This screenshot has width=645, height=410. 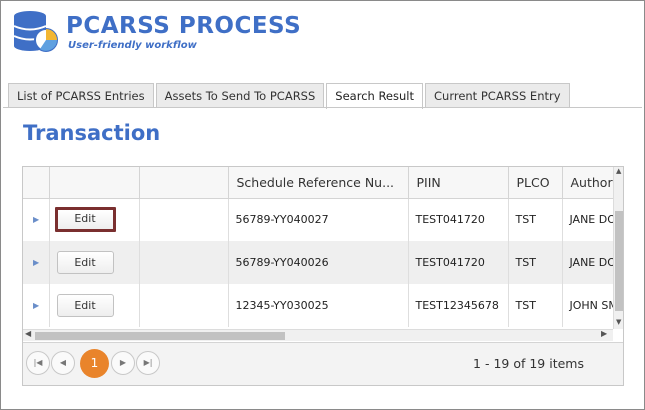 I want to click on scroll-up-icon: ▲, so click(x=618, y=171).